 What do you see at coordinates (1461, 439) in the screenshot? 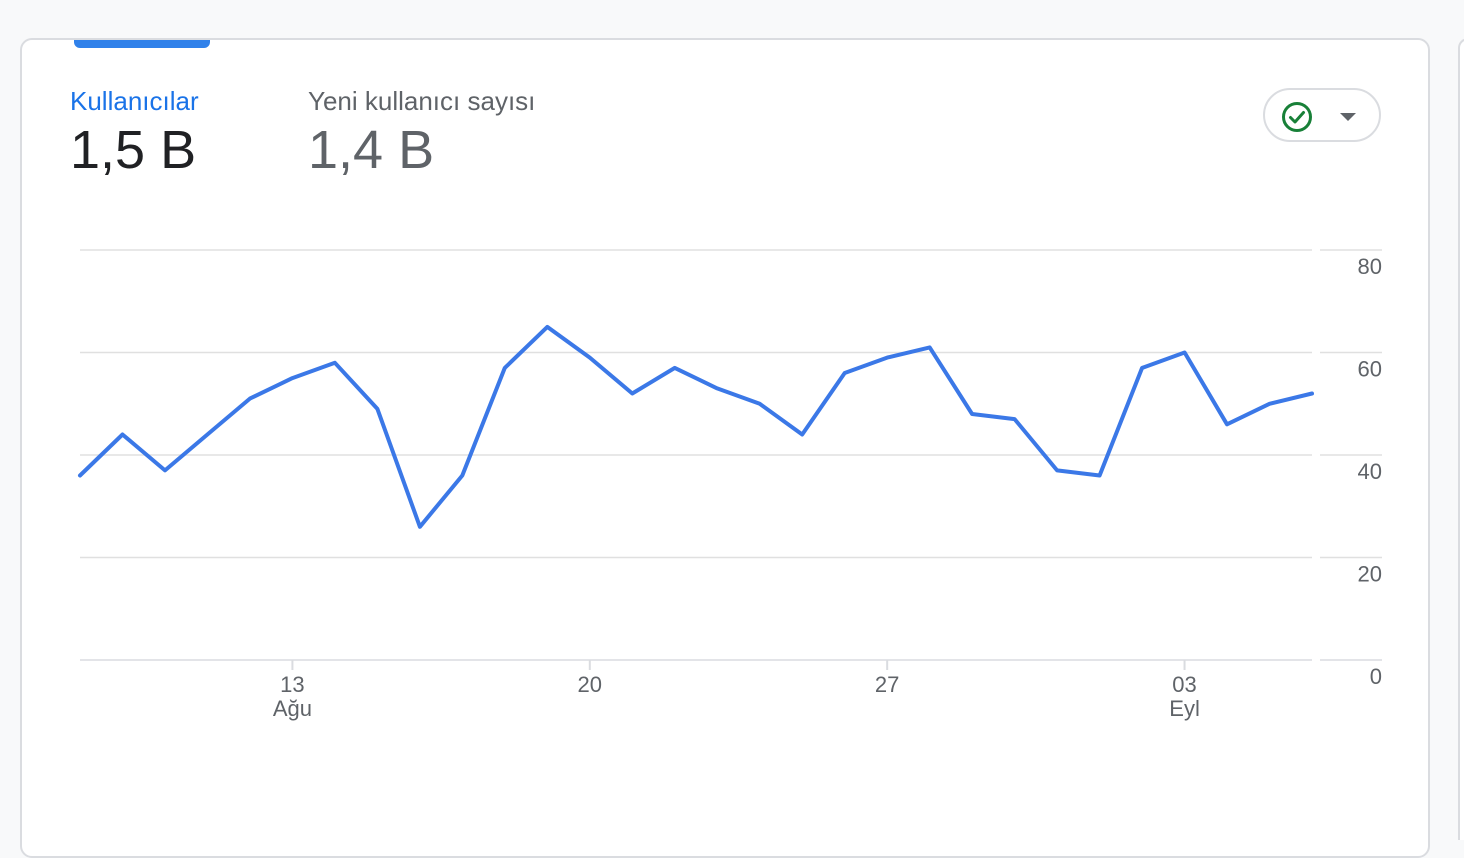
I see `adjacent-card-edge` at bounding box center [1461, 439].